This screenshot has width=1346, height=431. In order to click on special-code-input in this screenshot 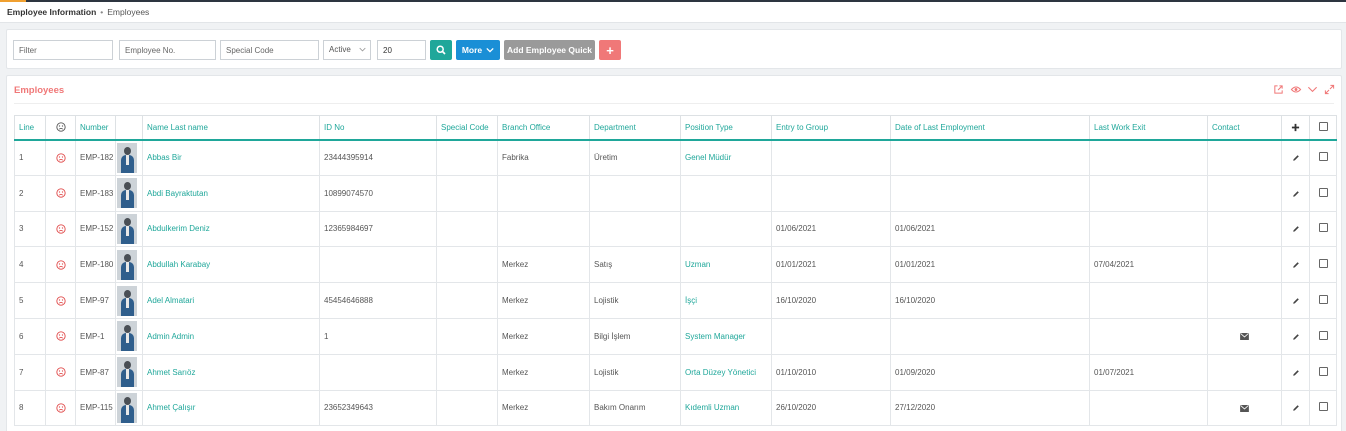, I will do `click(269, 50)`.